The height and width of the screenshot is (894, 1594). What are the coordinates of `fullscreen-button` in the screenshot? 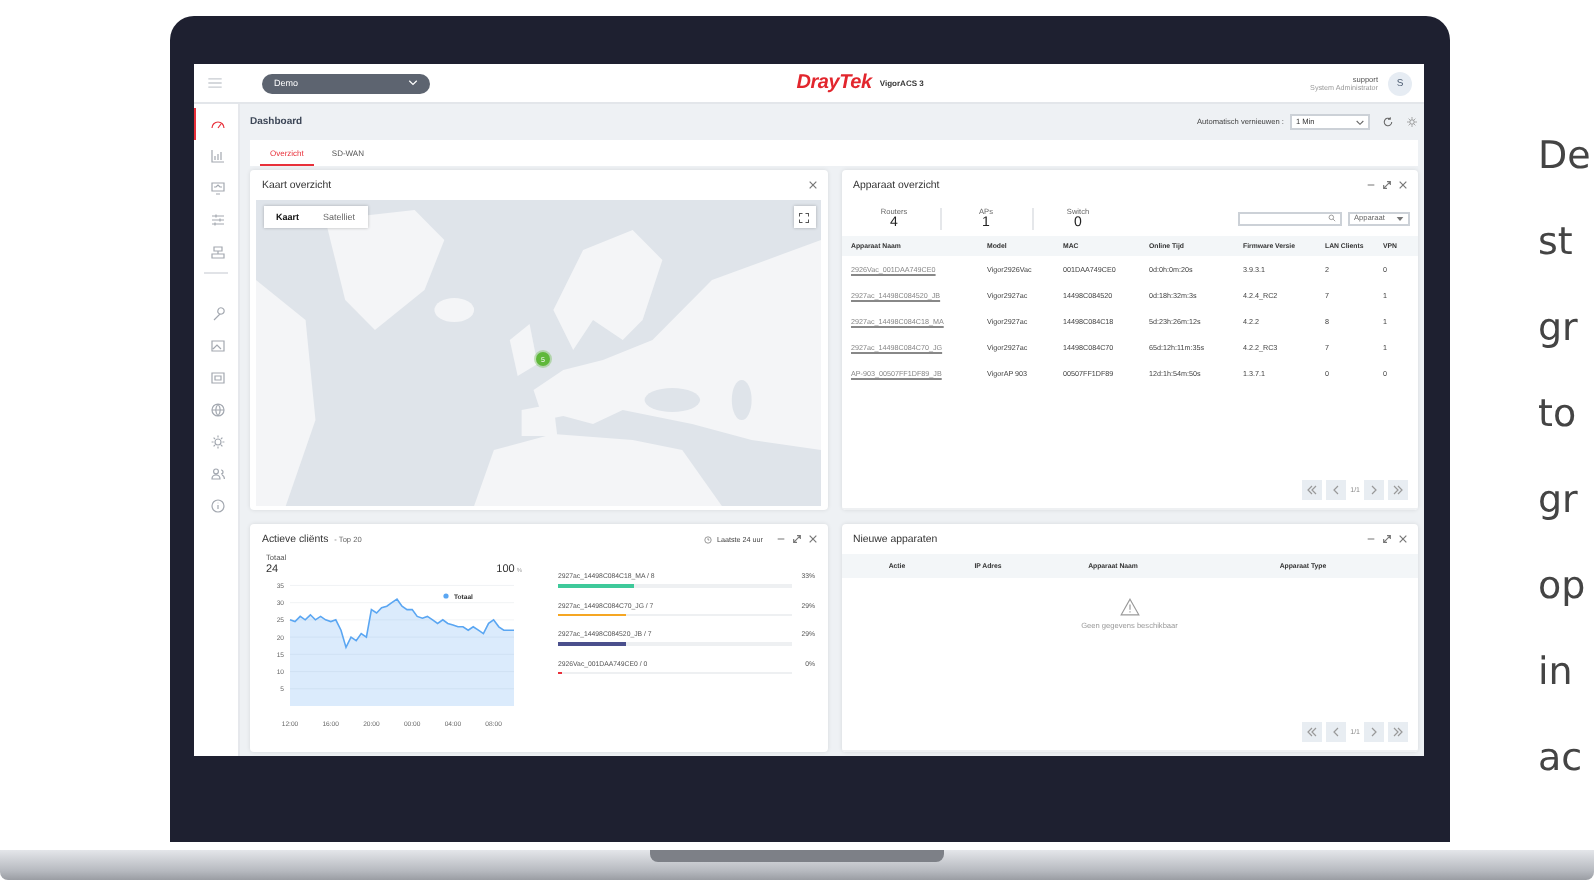 It's located at (804, 217).